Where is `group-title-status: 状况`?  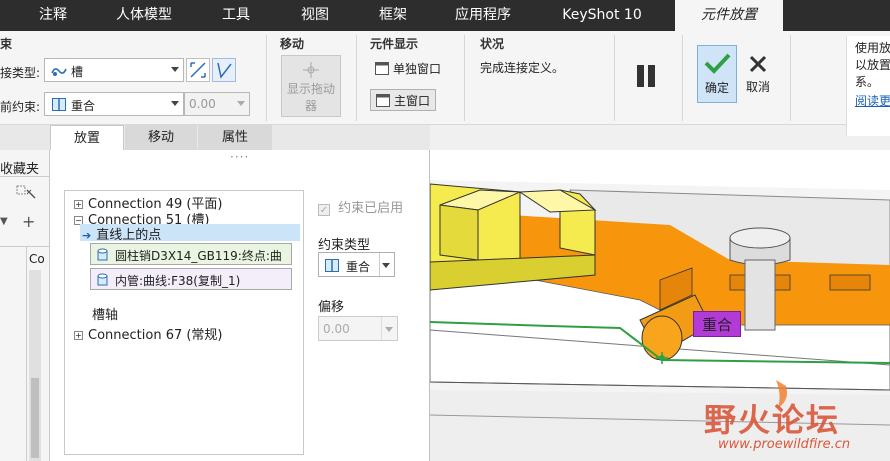 group-title-status: 状况 is located at coordinates (492, 44).